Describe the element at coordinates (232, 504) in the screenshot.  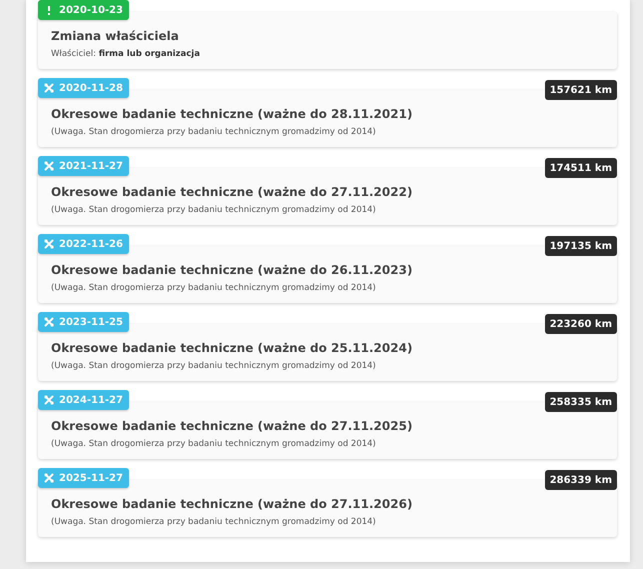
I see `event-title: Okresowe badanie techniczne (ważne do 27.11.2026)` at that location.